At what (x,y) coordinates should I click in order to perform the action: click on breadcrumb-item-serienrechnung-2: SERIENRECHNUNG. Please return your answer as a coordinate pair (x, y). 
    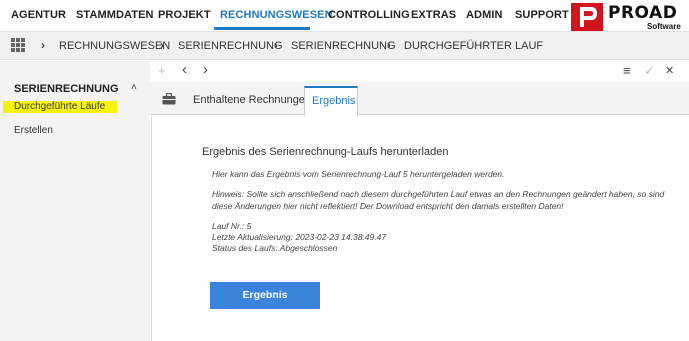
    Looking at the image, I should click on (343, 46).